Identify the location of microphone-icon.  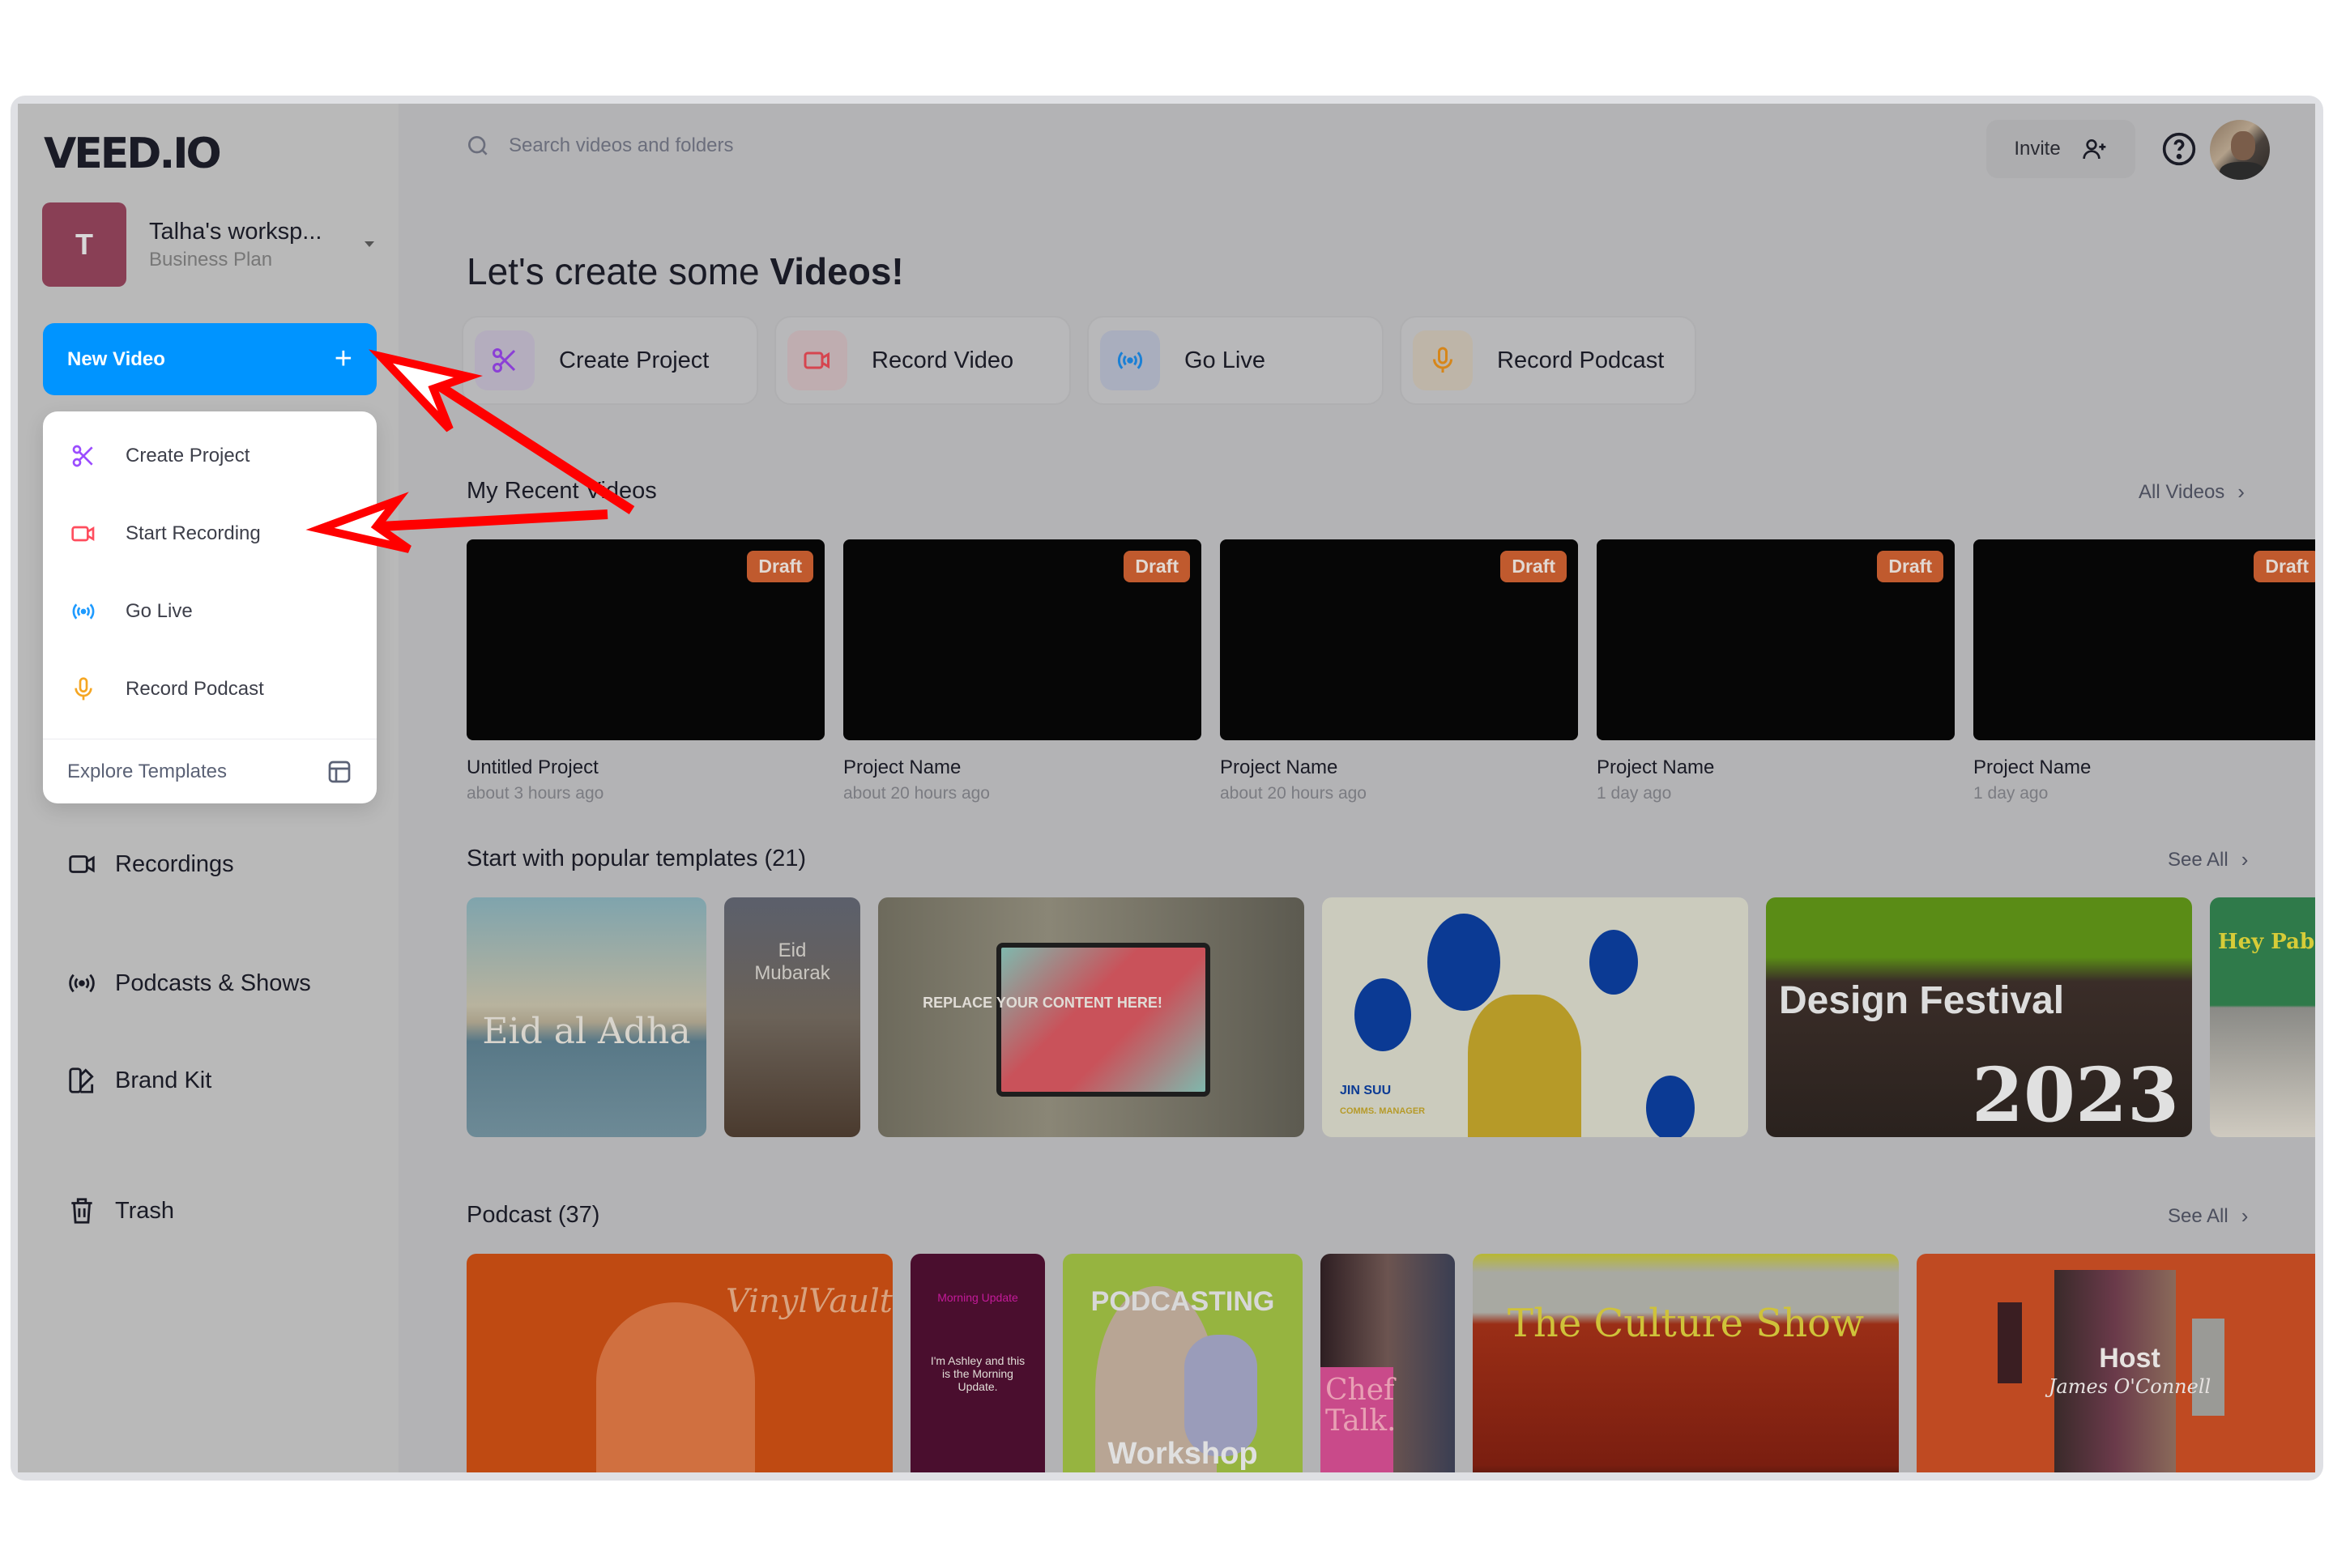
(83, 689).